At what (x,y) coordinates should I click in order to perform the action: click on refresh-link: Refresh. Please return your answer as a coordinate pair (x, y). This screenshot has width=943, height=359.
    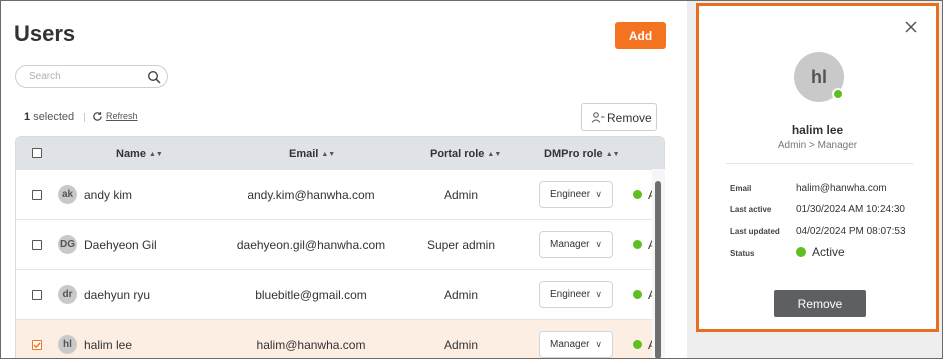
    Looking at the image, I should click on (115, 116).